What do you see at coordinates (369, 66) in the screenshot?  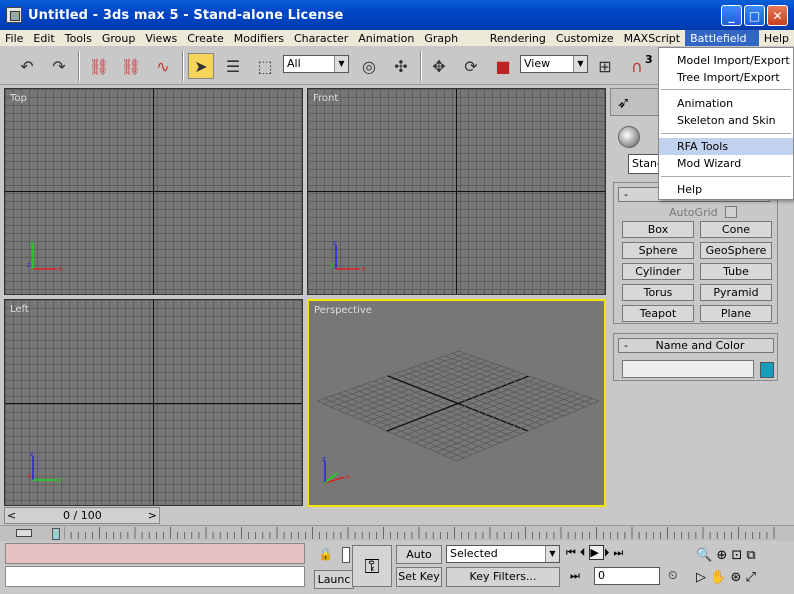 I see `select-region-icon: ◎` at bounding box center [369, 66].